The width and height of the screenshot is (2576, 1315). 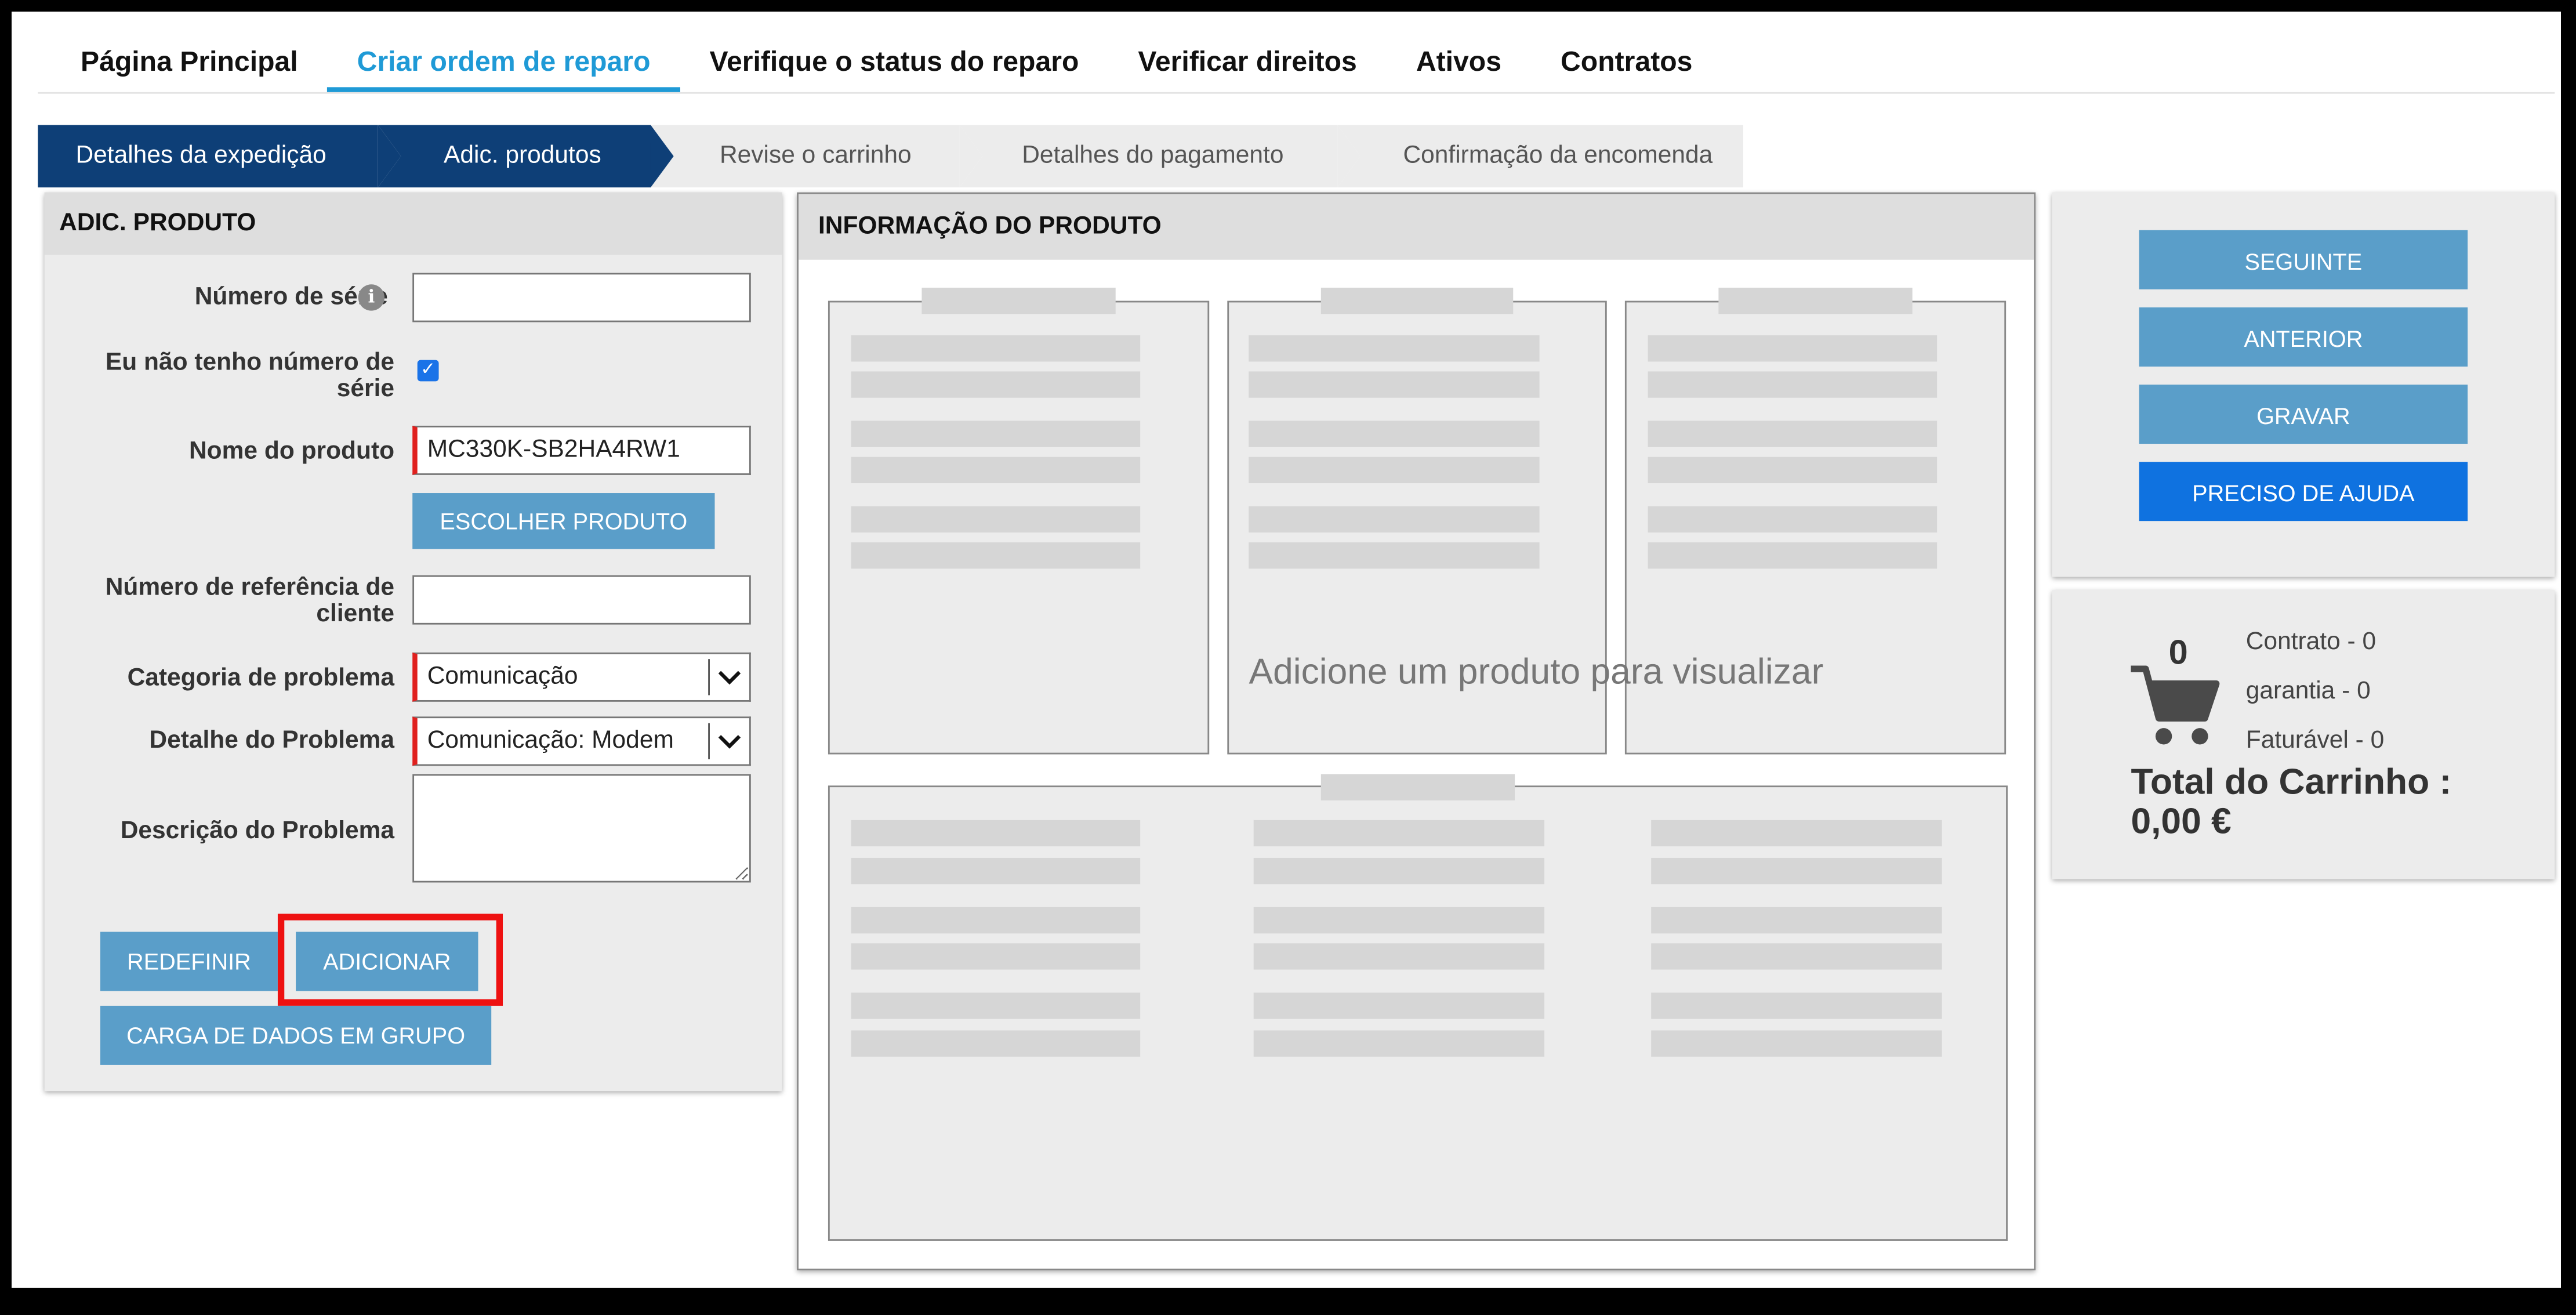 What do you see at coordinates (1459, 62) in the screenshot?
I see `nav-assets: Ativos` at bounding box center [1459, 62].